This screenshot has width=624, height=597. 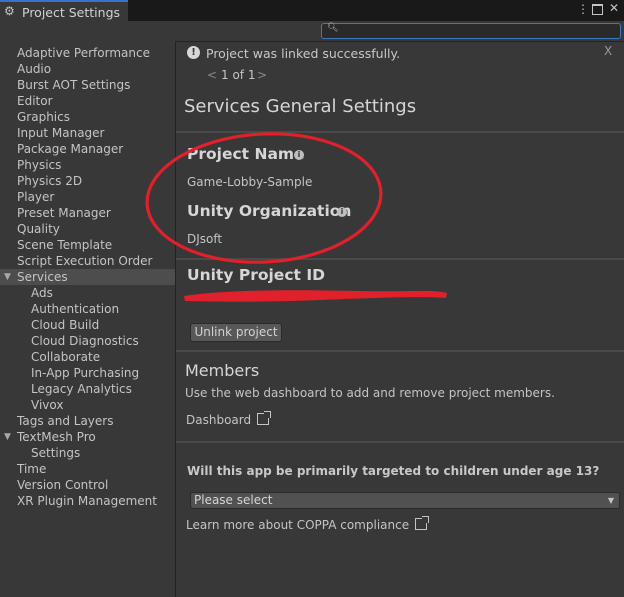 I want to click on annotation-overlay, so click(x=296, y=217).